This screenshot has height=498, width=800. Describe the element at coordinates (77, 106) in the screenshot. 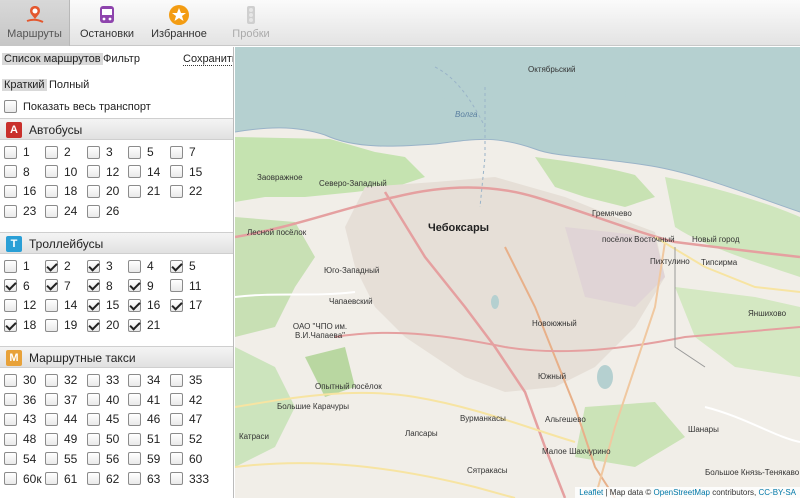

I see `show-all-transport: Показать весь транспорт` at that location.